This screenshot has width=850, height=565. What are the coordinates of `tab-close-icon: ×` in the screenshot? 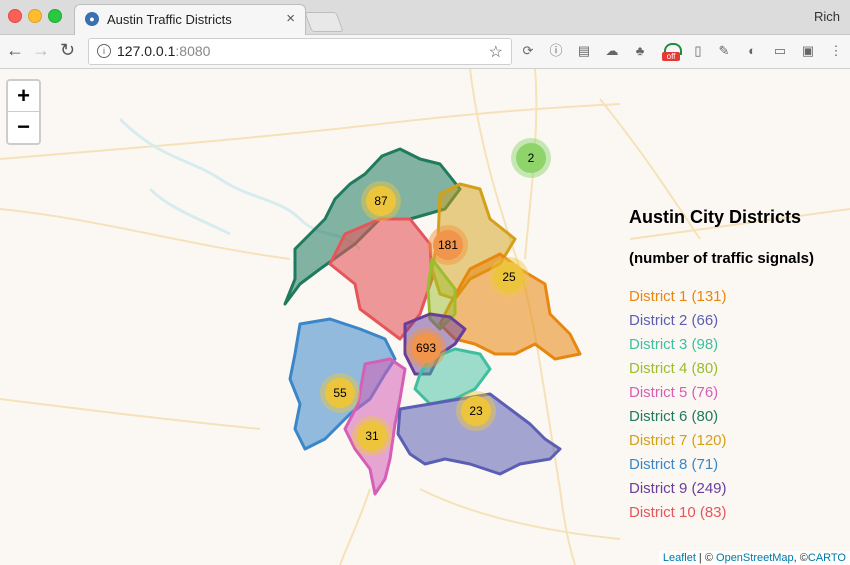 It's located at (290, 18).